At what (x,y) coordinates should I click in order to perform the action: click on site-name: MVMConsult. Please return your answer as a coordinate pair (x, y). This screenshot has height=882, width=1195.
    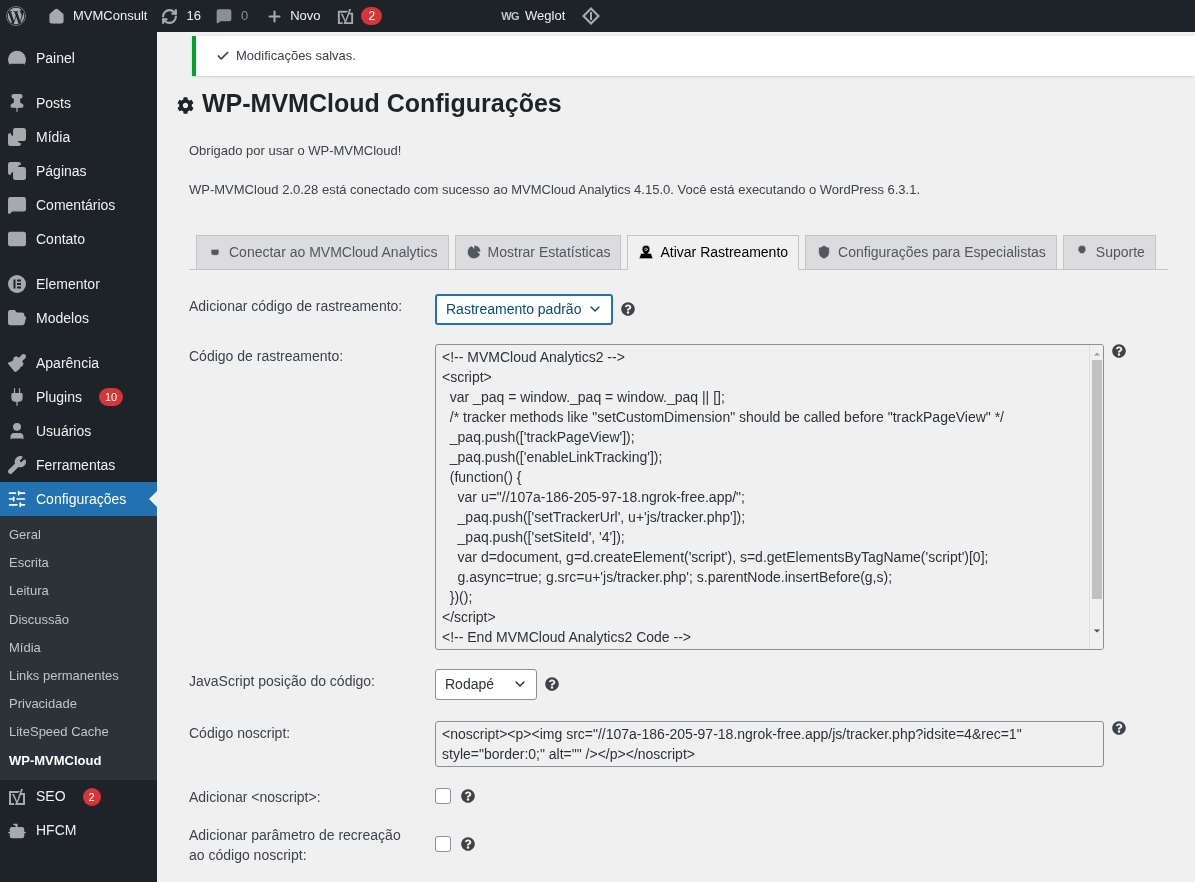
    Looking at the image, I should click on (110, 16).